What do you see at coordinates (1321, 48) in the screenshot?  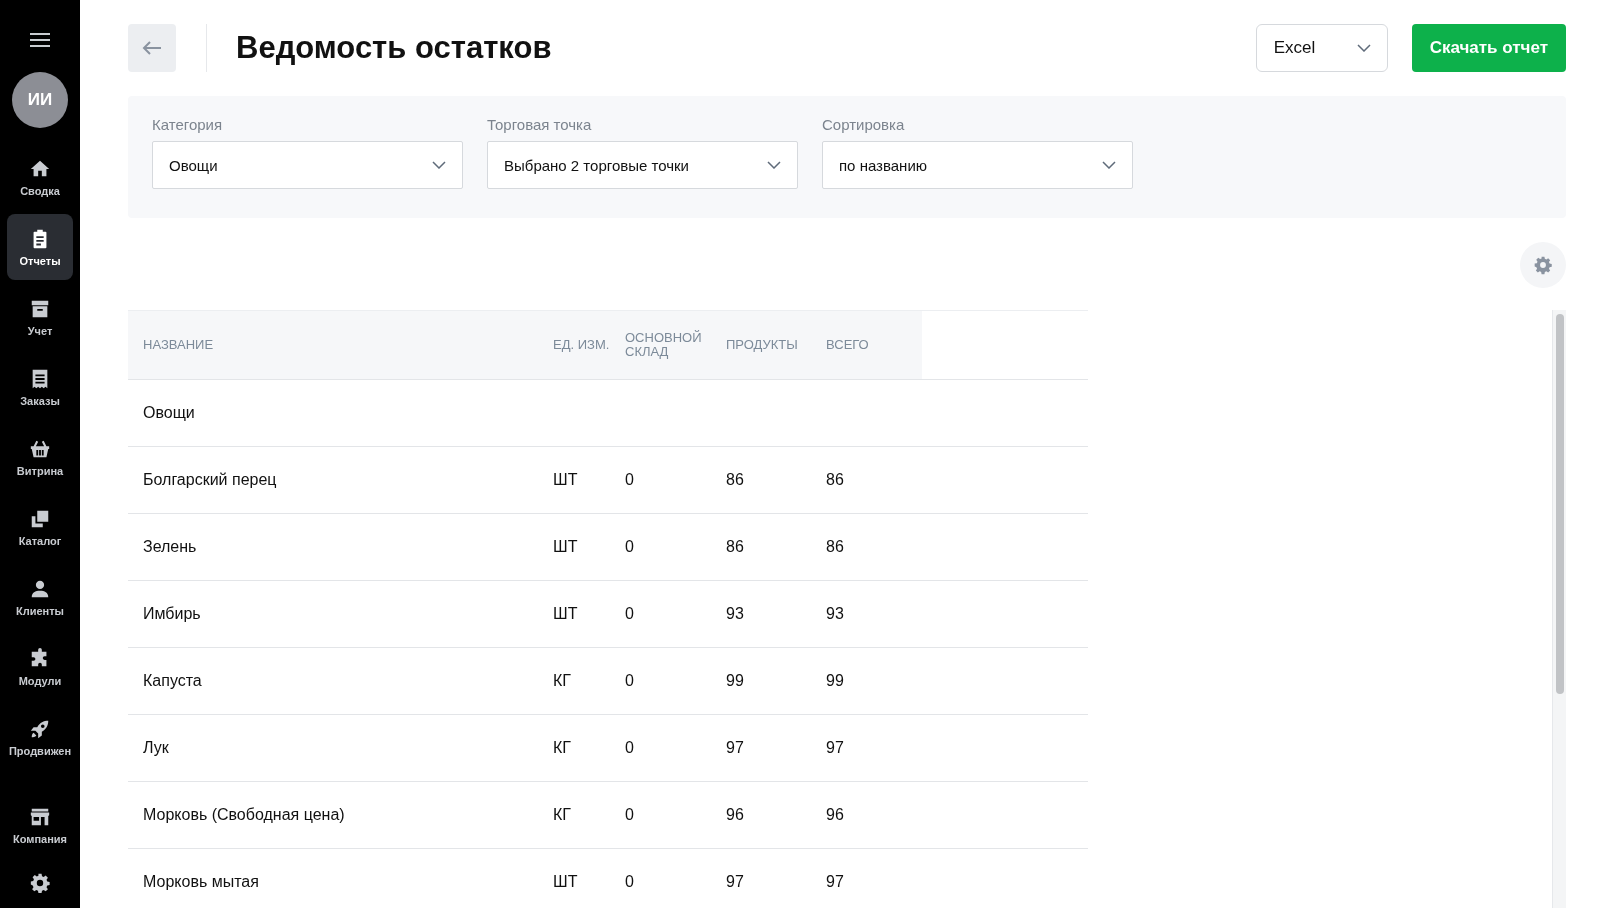 I see `format-select: Excel` at bounding box center [1321, 48].